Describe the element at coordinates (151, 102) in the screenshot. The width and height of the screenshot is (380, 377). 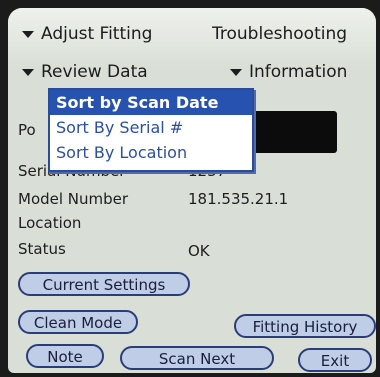
I see `sort-option-scan-date: Sort by Scan Date` at that location.